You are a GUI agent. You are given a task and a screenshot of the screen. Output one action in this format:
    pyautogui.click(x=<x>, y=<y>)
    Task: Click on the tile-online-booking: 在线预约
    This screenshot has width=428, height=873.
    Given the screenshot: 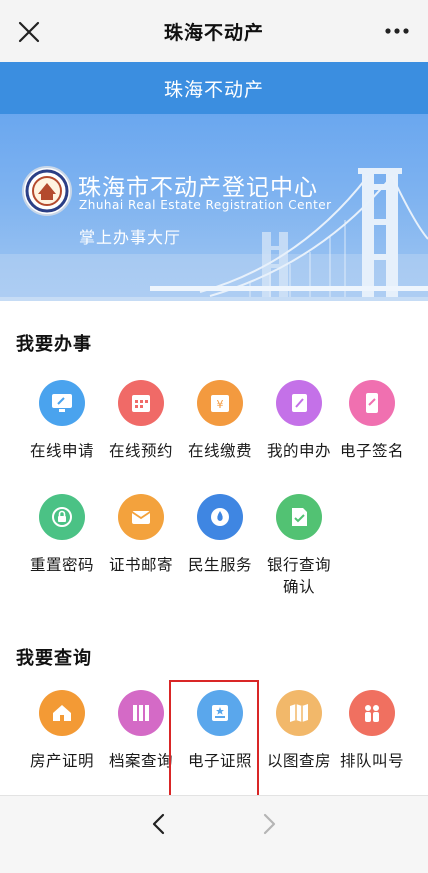 What is the action you would take?
    pyautogui.click(x=141, y=421)
    